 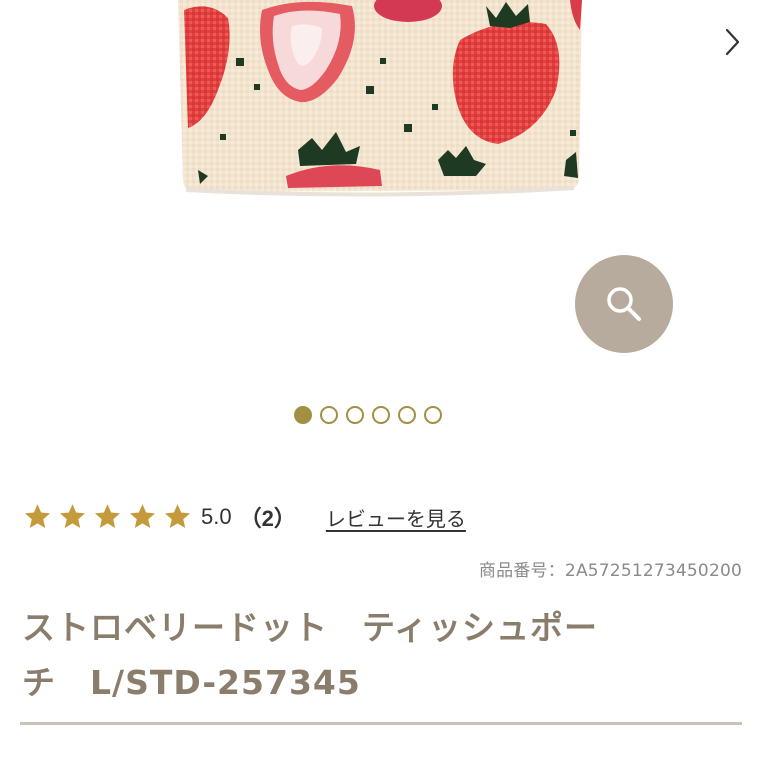 I want to click on product-title: ストロベリードット ティッシュポー チ L/STD-257345, so click(x=372, y=655).